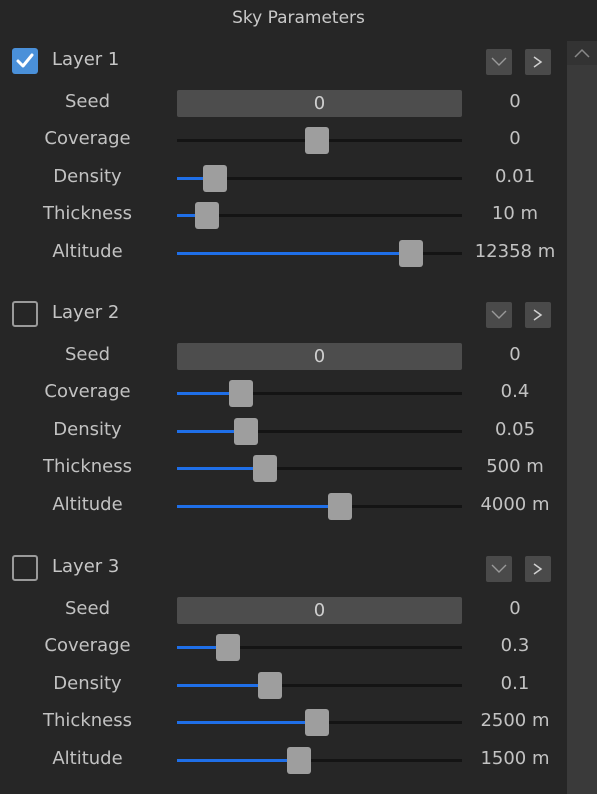 The width and height of the screenshot is (597, 794). What do you see at coordinates (86, 59) in the screenshot?
I see `layer-label: Layer 1` at bounding box center [86, 59].